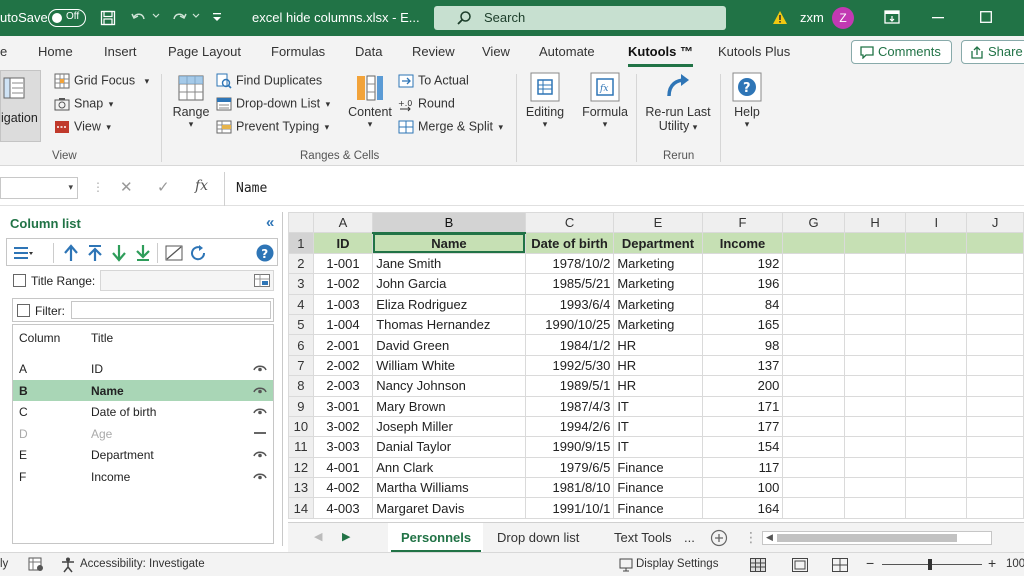 Image resolution: width=1024 pixels, height=576 pixels. I want to click on search-box: Search, so click(580, 18).